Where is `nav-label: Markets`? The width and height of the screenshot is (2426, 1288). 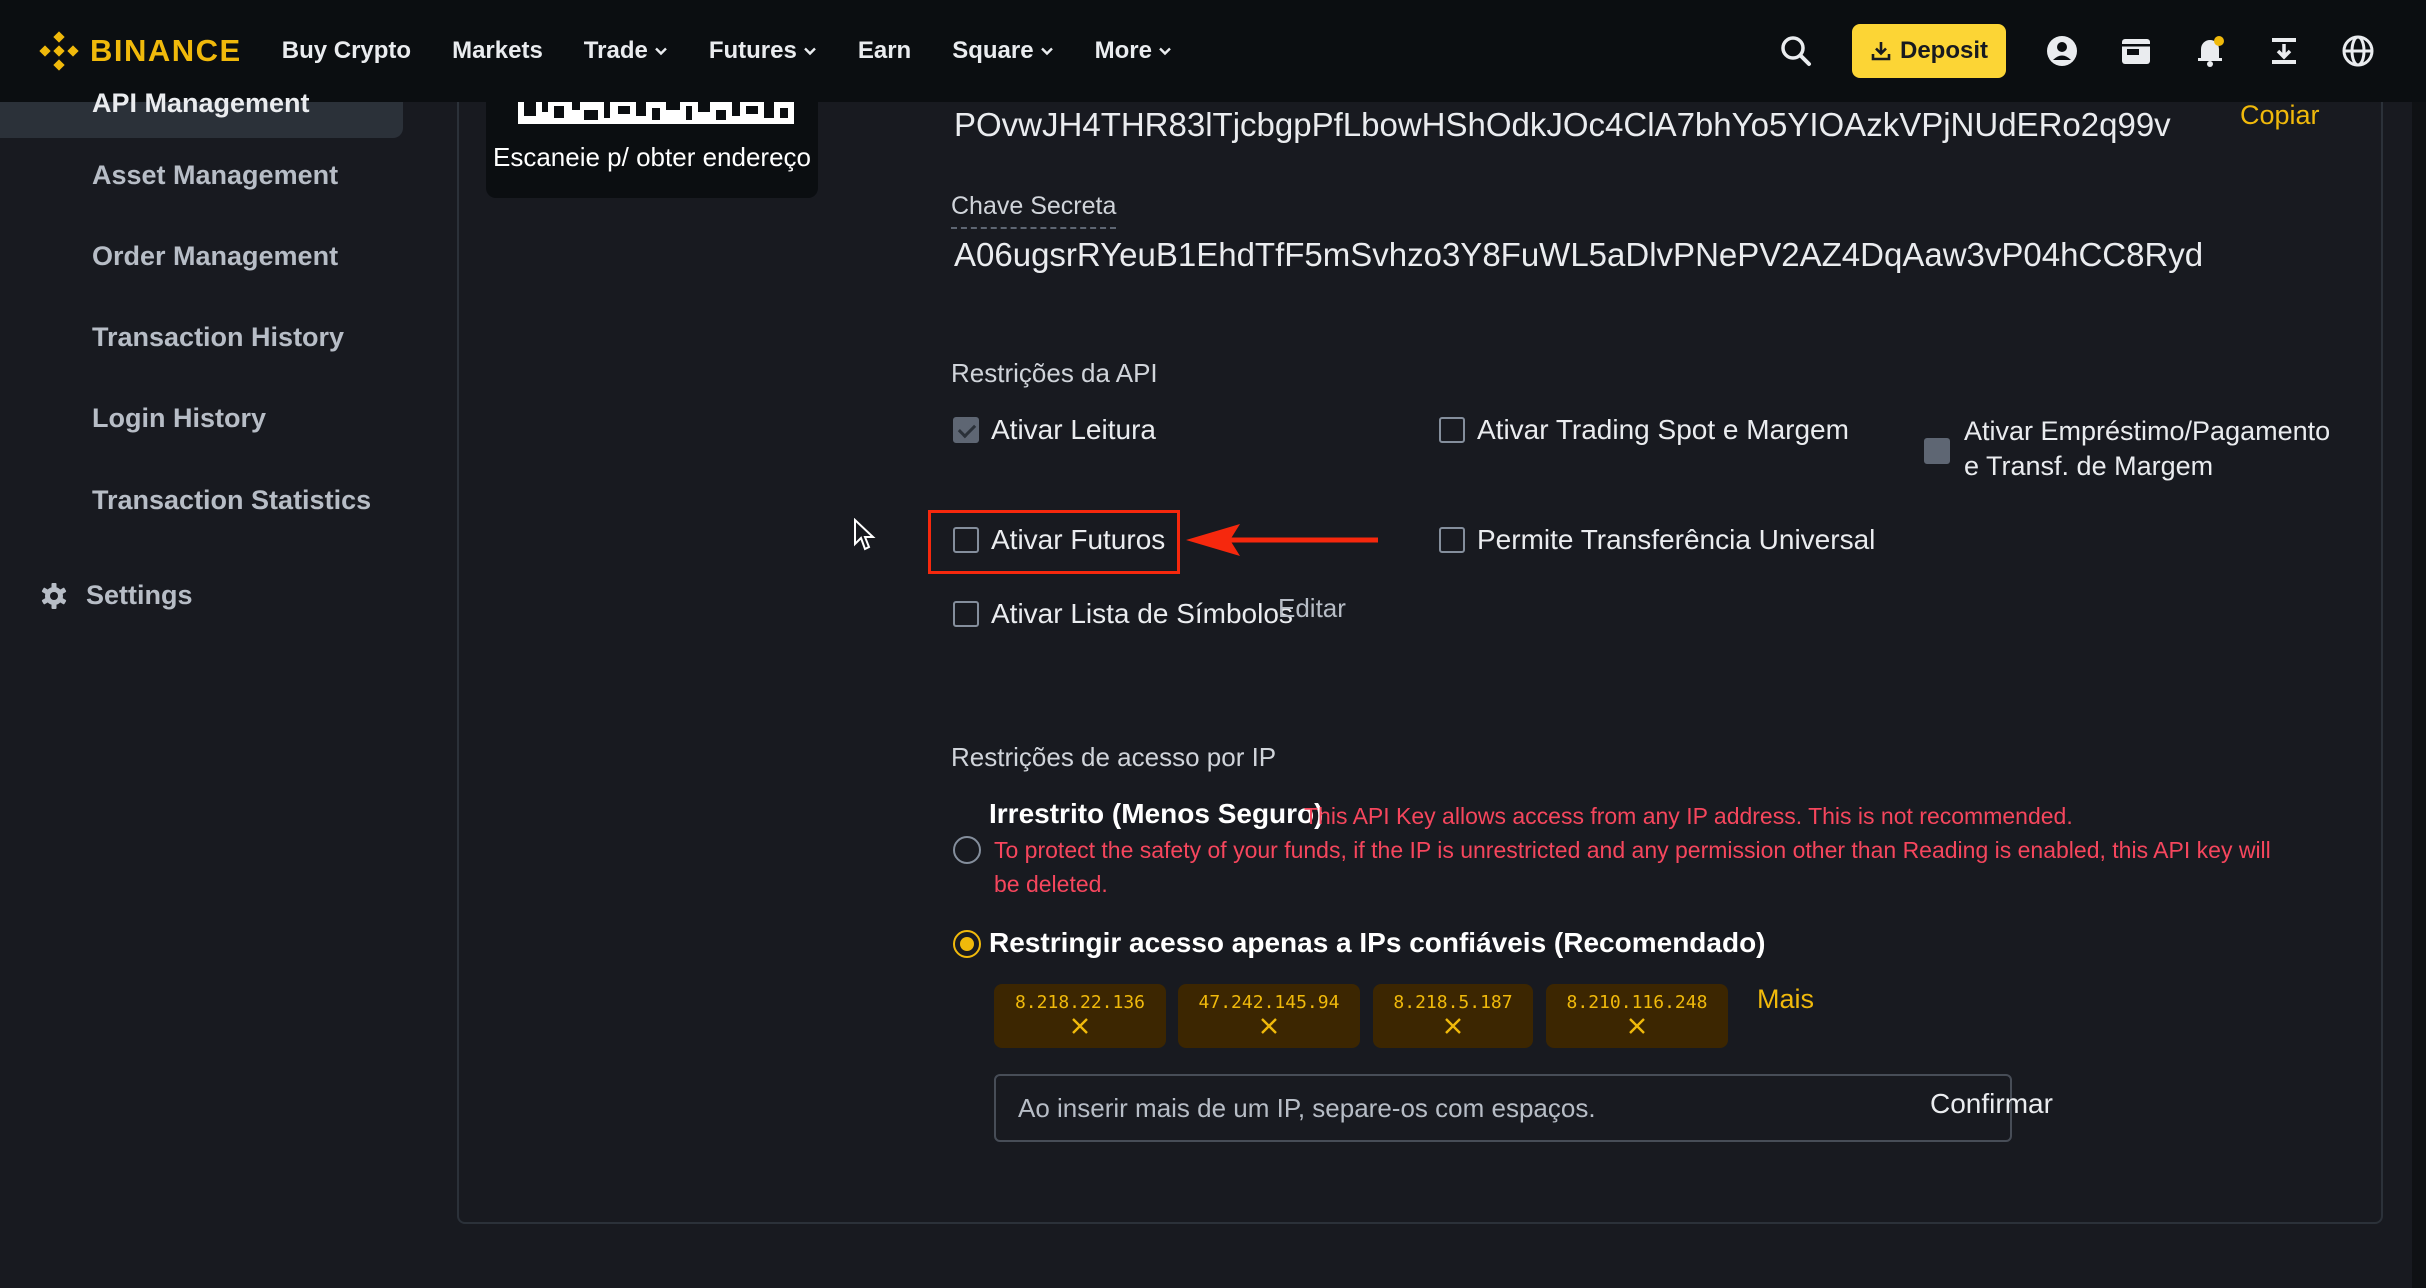 nav-label: Markets is located at coordinates (497, 50).